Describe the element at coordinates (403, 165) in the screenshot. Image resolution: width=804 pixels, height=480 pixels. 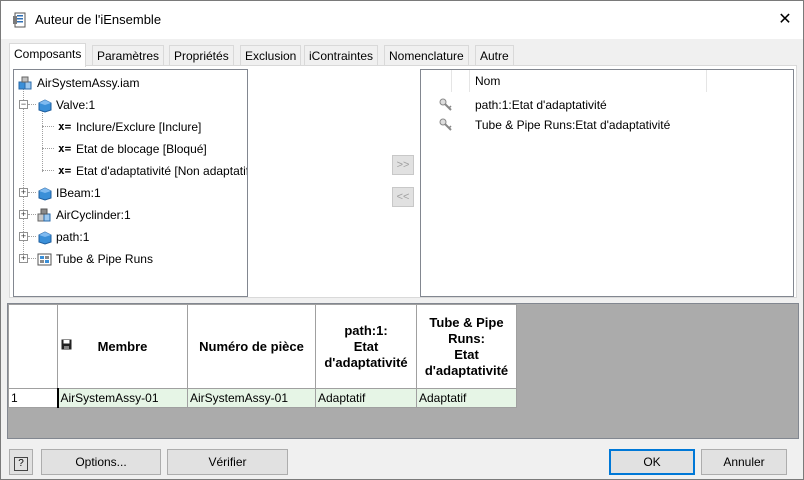
I see `add-to-list-button: >>` at that location.